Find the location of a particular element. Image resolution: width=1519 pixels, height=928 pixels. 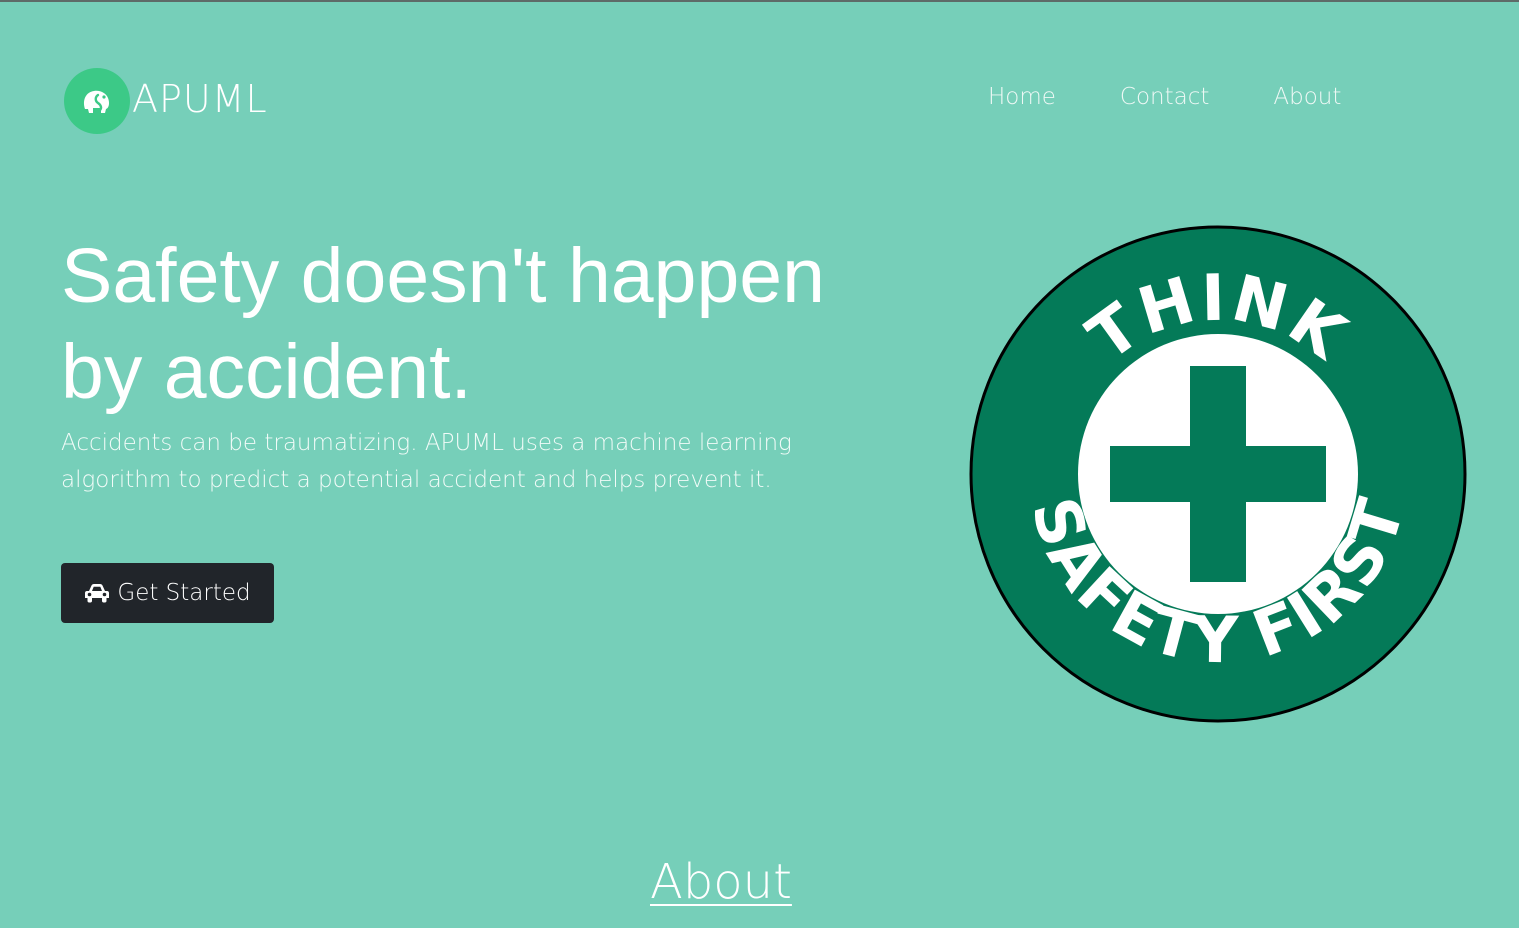

brand-name: APUML is located at coordinates (200, 99).